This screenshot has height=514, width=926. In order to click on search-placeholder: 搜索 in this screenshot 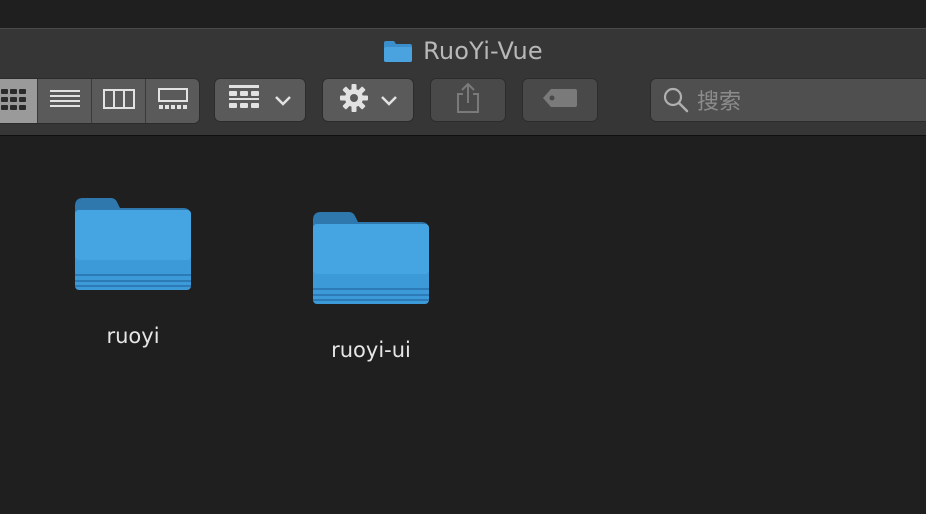, I will do `click(719, 102)`.